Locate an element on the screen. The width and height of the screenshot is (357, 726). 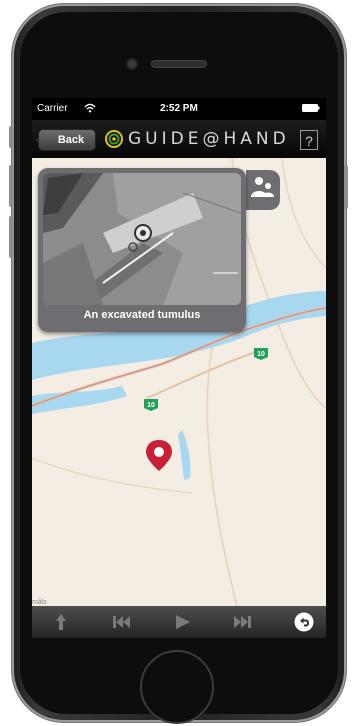
guide-logo-icon is located at coordinates (114, 139).